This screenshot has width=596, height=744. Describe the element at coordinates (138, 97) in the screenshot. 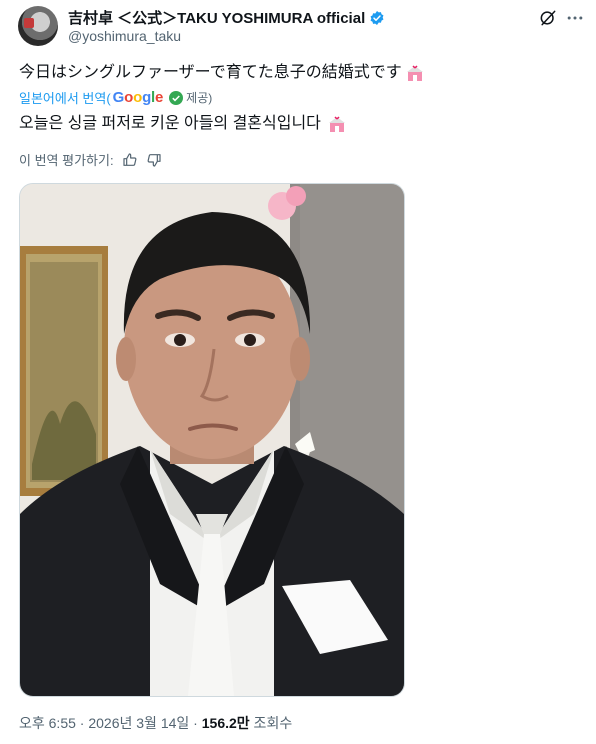

I see `google-logo: Google` at that location.